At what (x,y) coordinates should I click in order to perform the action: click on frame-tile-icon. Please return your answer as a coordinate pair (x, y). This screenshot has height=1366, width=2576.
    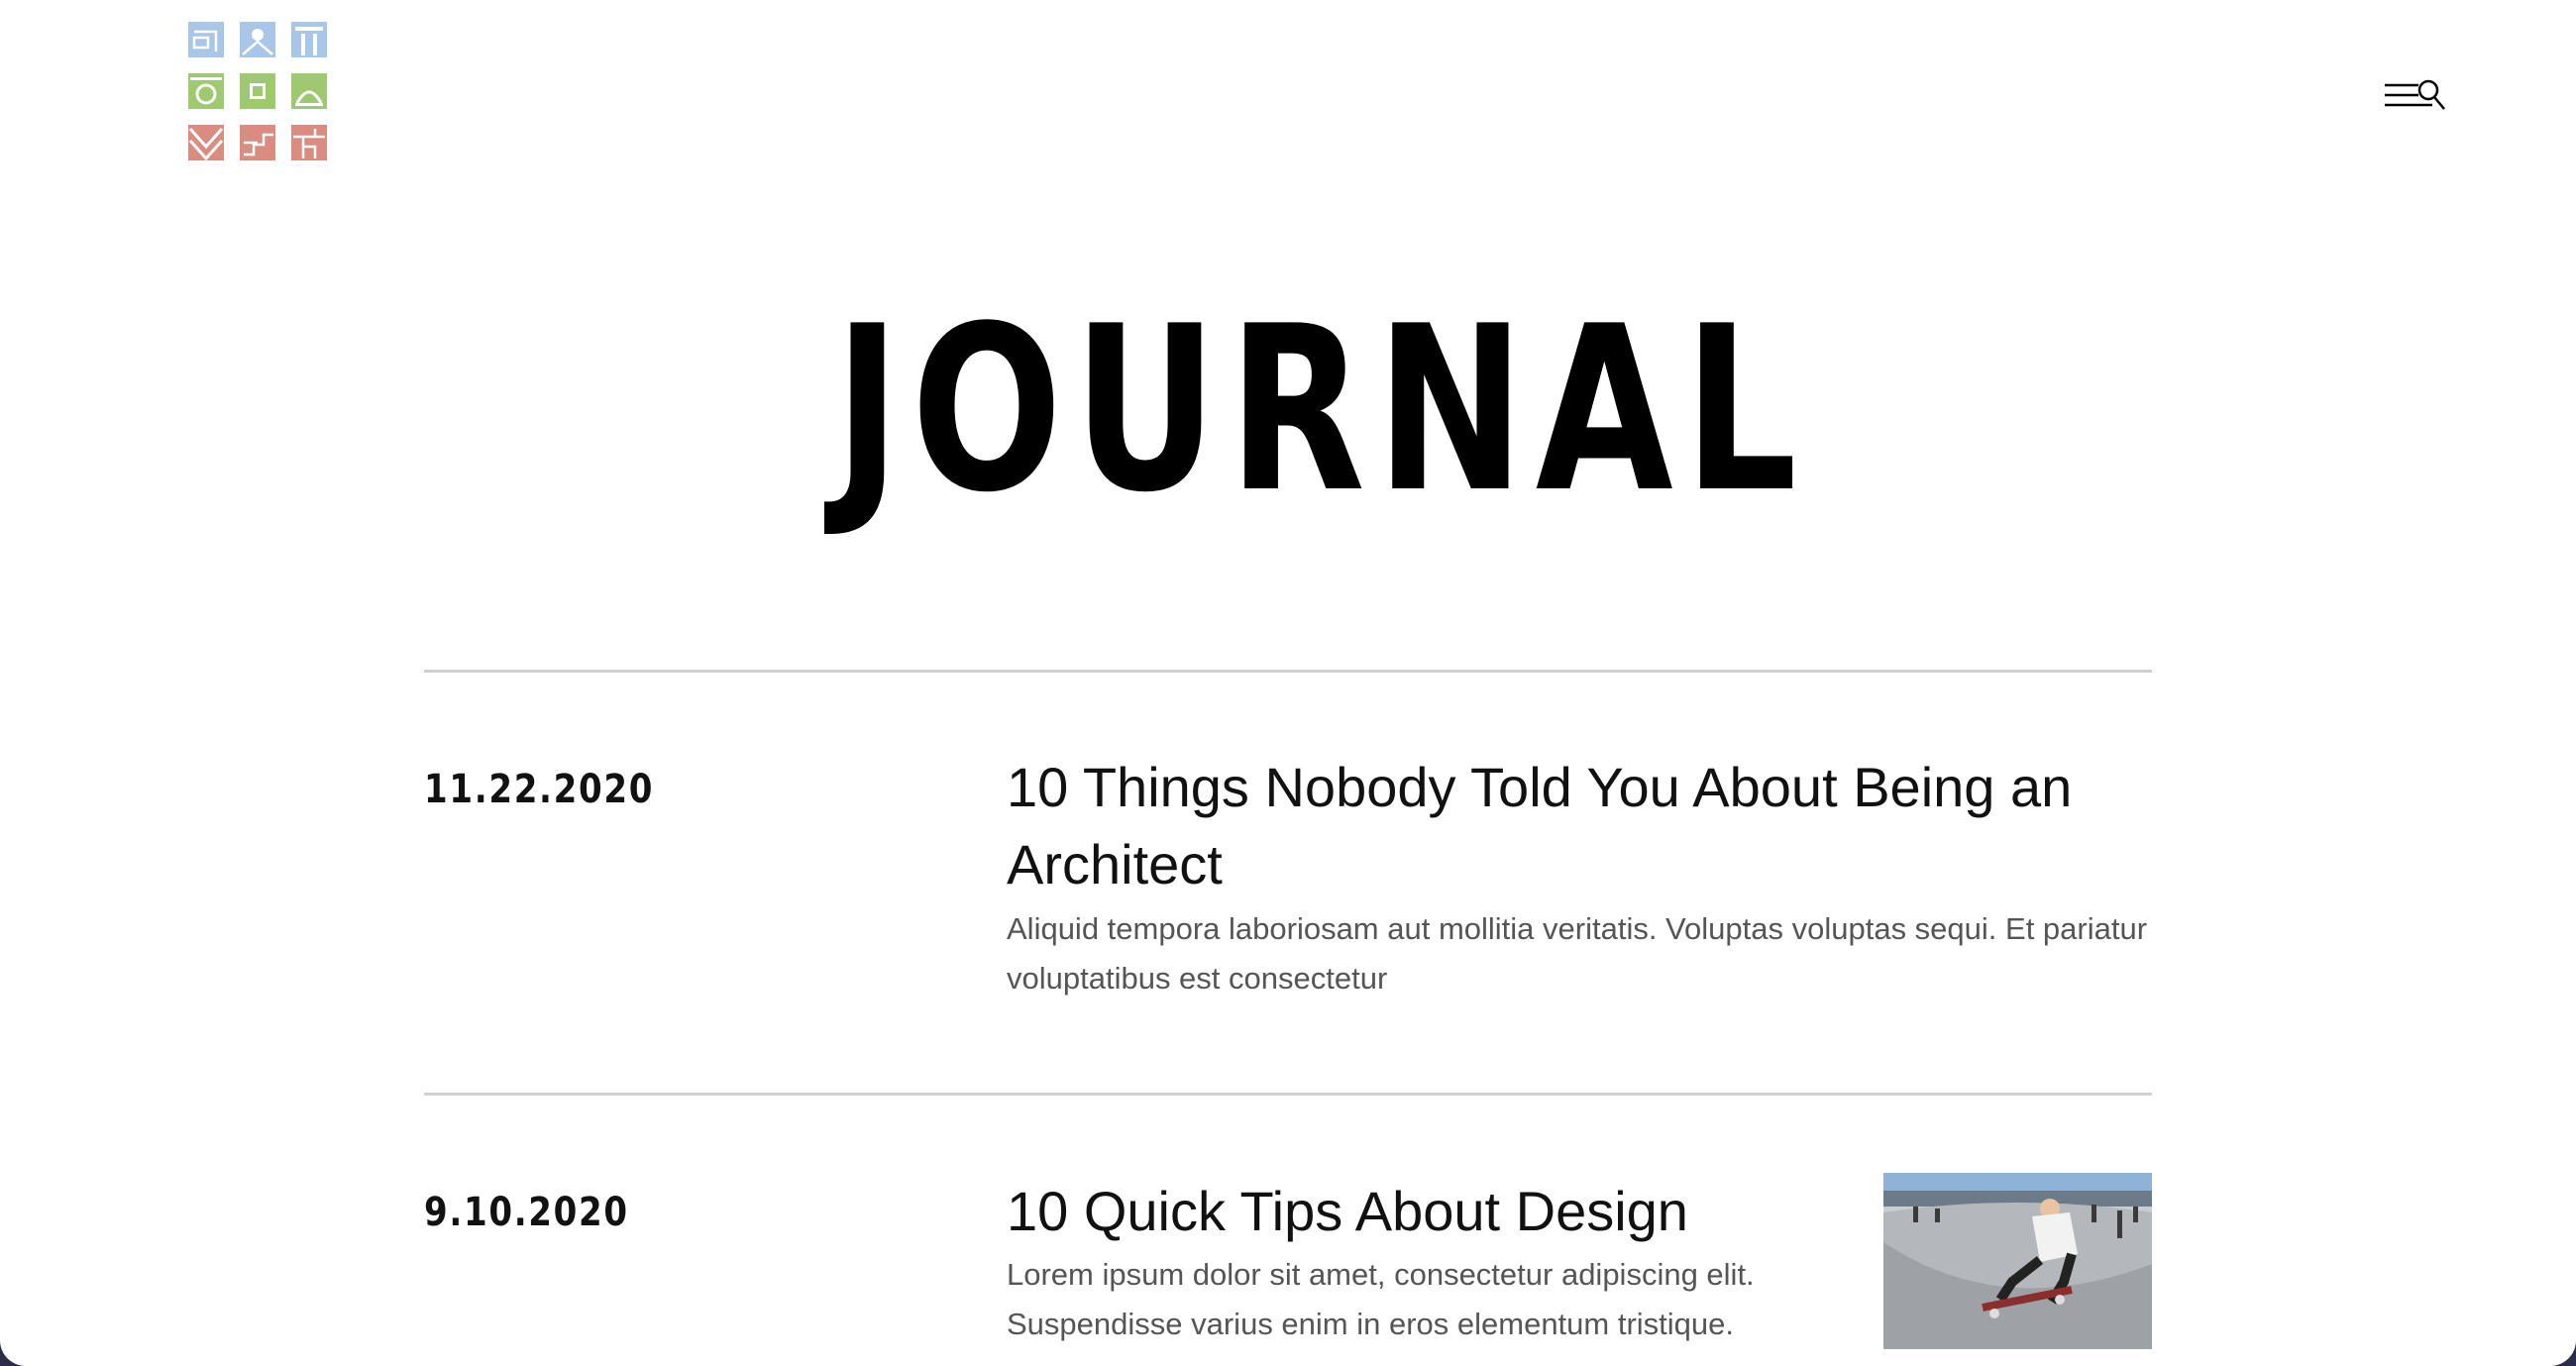
    Looking at the image, I should click on (206, 39).